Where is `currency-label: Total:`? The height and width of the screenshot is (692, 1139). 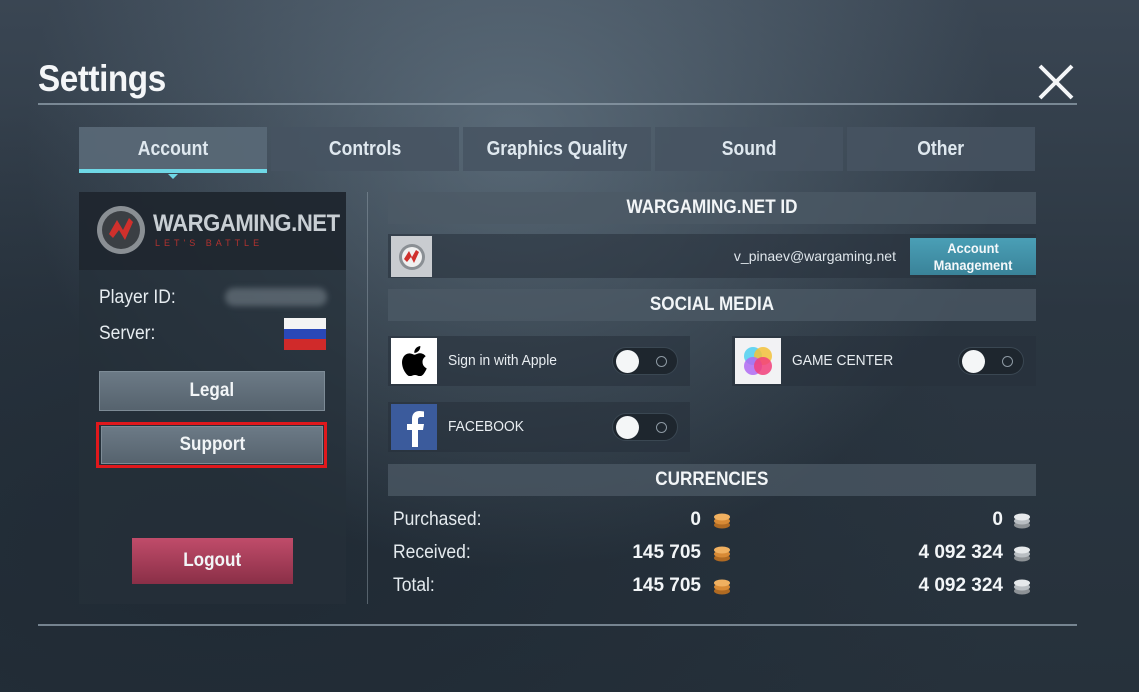 currency-label: Total: is located at coordinates (414, 585).